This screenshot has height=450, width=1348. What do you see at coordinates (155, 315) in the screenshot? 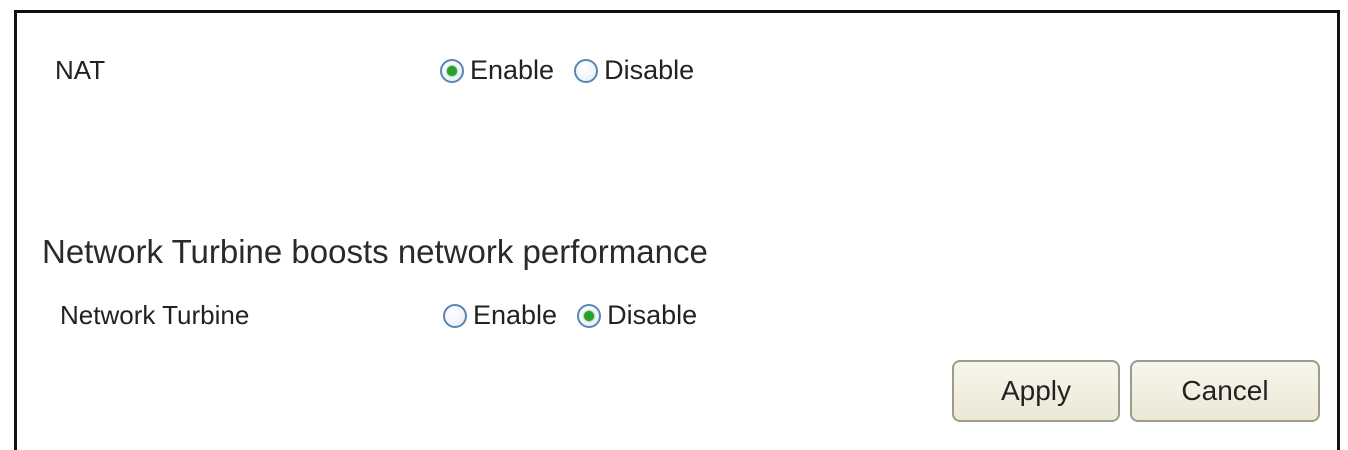
I see `turbine-label: Network Turbine` at bounding box center [155, 315].